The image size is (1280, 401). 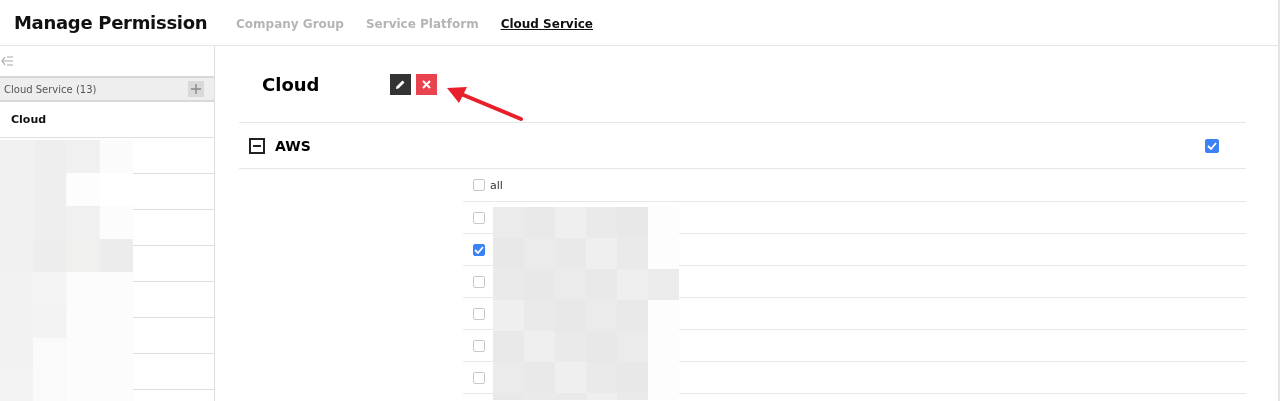 What do you see at coordinates (50, 89) in the screenshot?
I see `group-label: Cloud Service (13)` at bounding box center [50, 89].